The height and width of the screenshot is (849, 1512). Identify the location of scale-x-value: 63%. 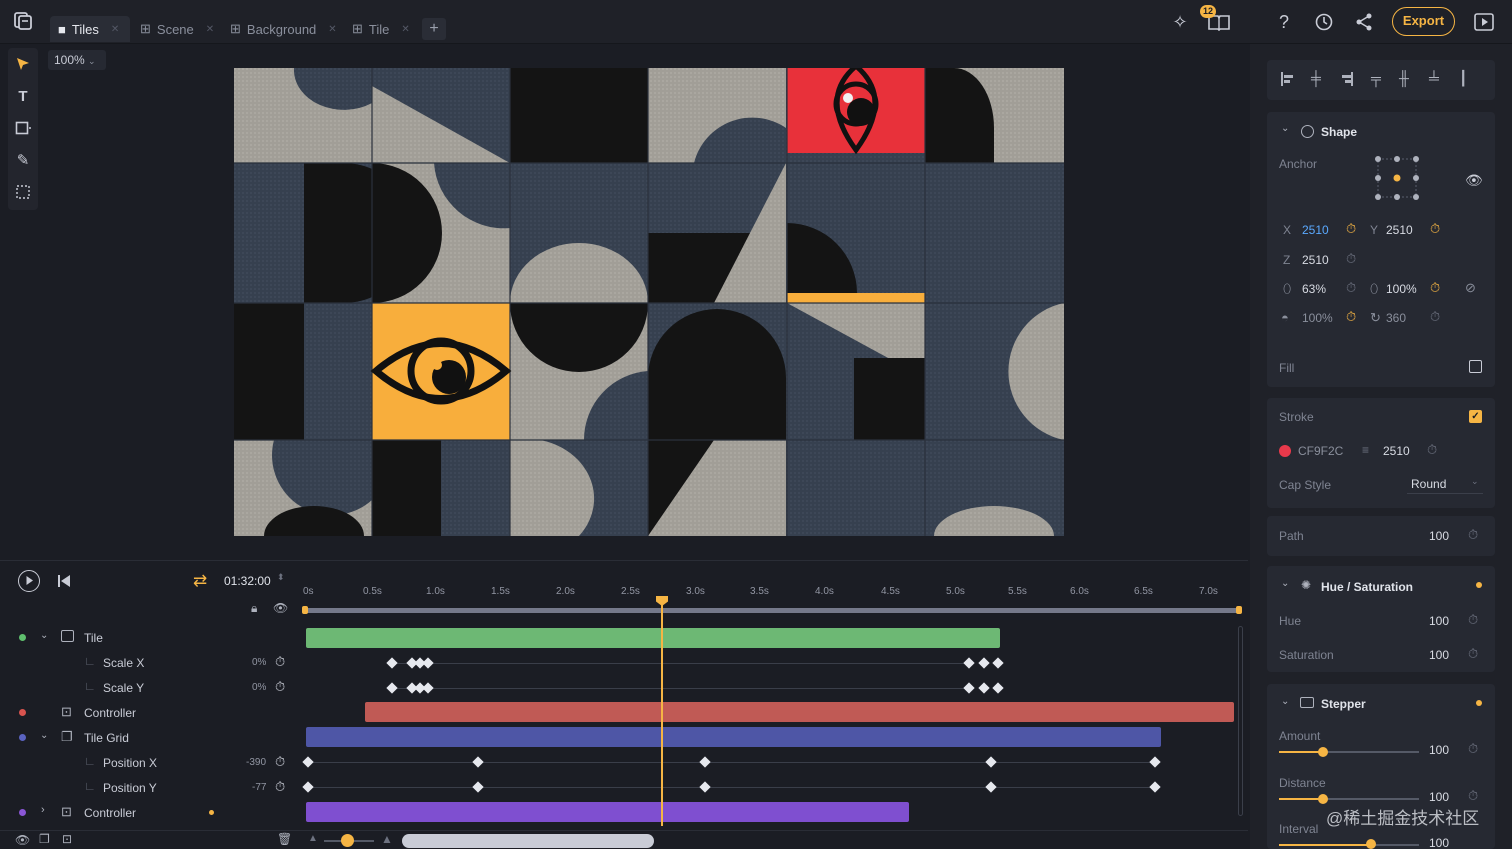
(1314, 289).